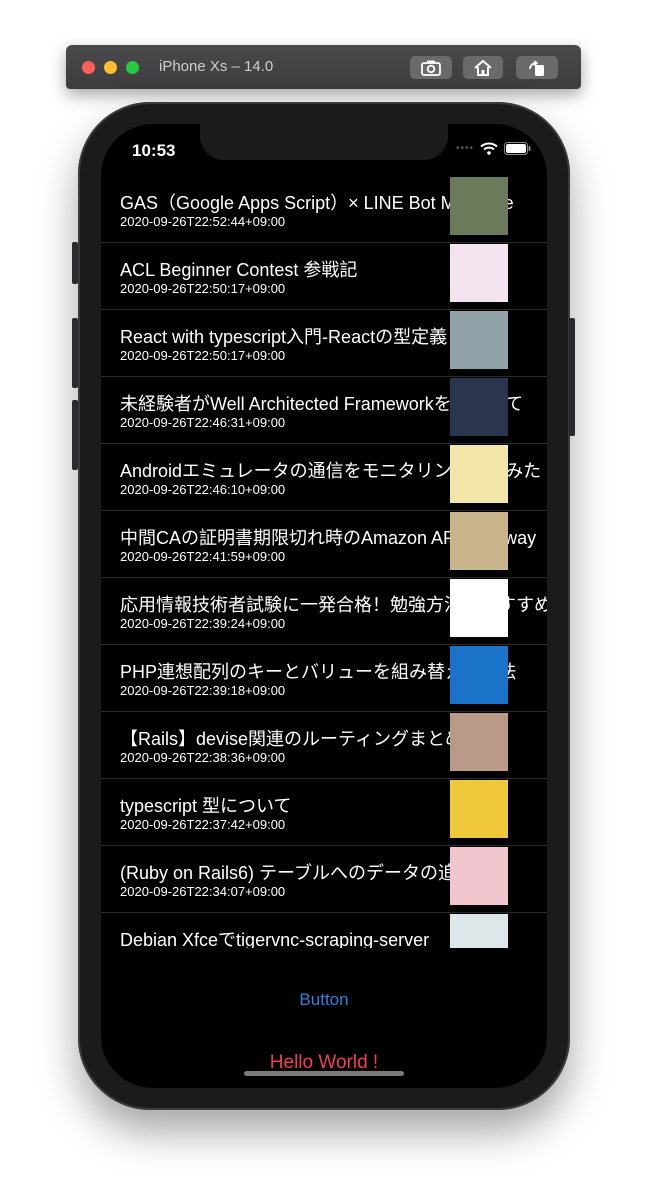 The height and width of the screenshot is (1200, 647). What do you see at coordinates (132, 67) in the screenshot?
I see `zoom-window-button` at bounding box center [132, 67].